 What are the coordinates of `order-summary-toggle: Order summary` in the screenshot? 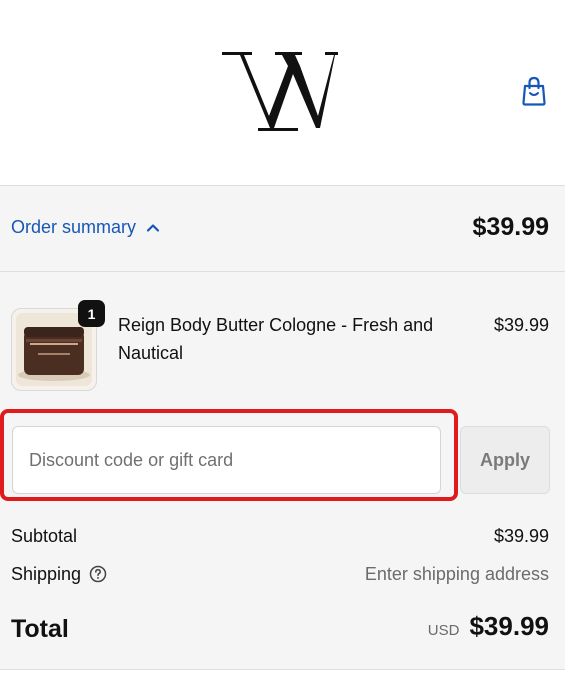 It's located at (85, 227).